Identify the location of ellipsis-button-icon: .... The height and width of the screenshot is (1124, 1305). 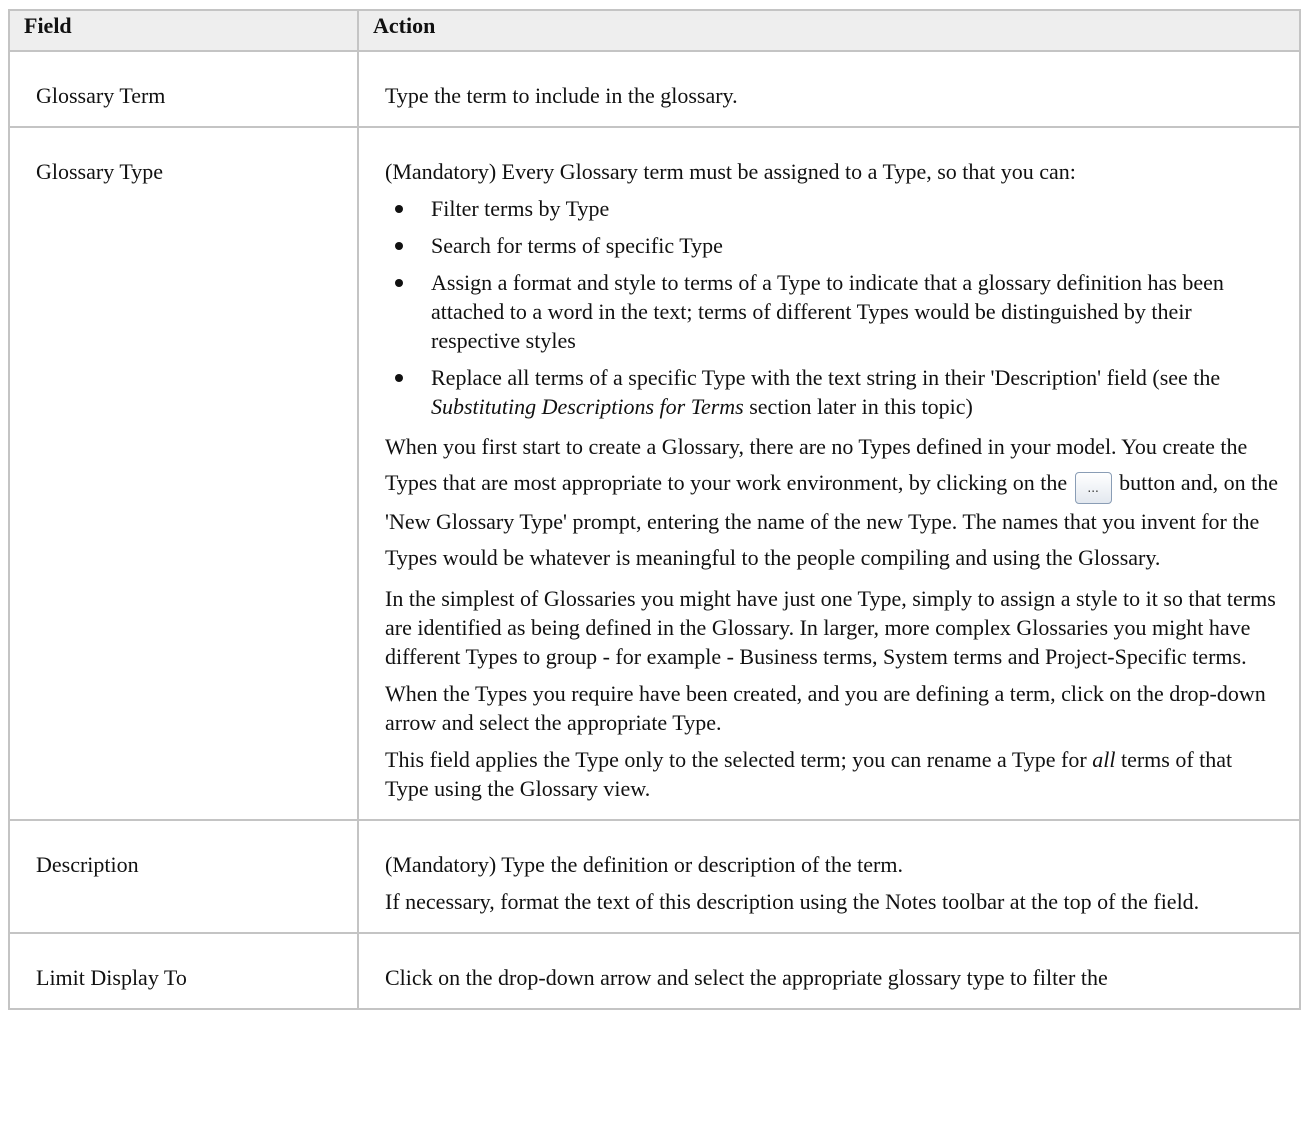
(1093, 488).